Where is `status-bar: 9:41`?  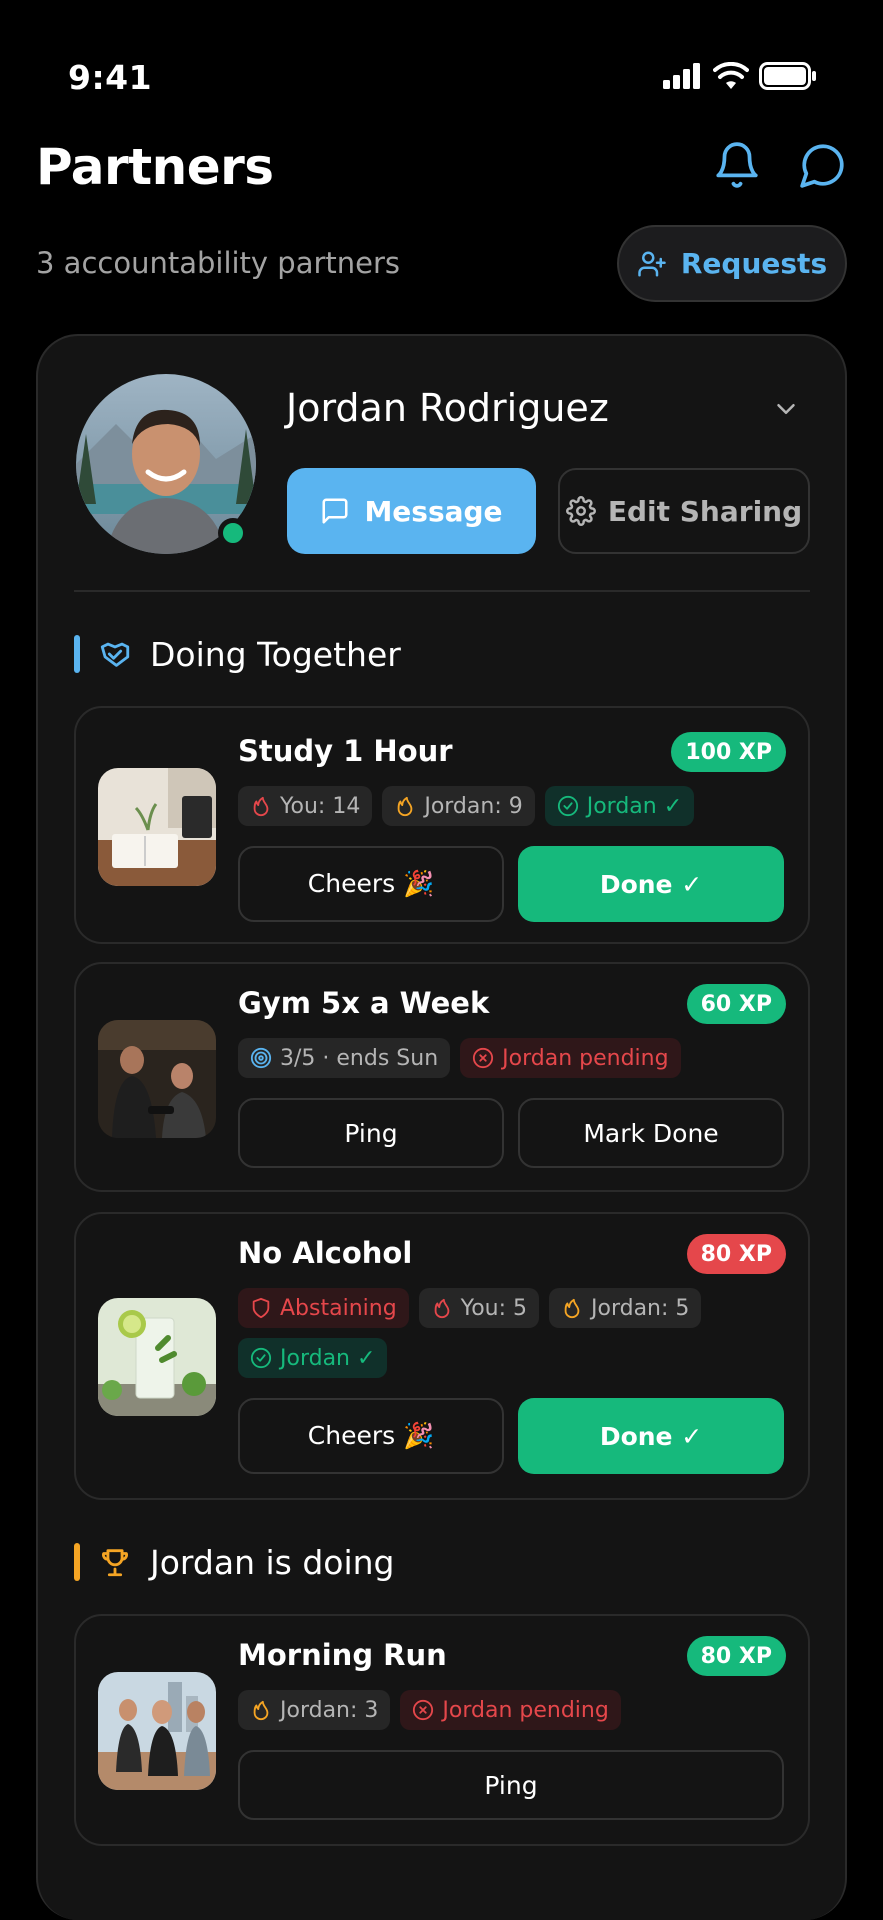 status-bar: 9:41 is located at coordinates (441, 75).